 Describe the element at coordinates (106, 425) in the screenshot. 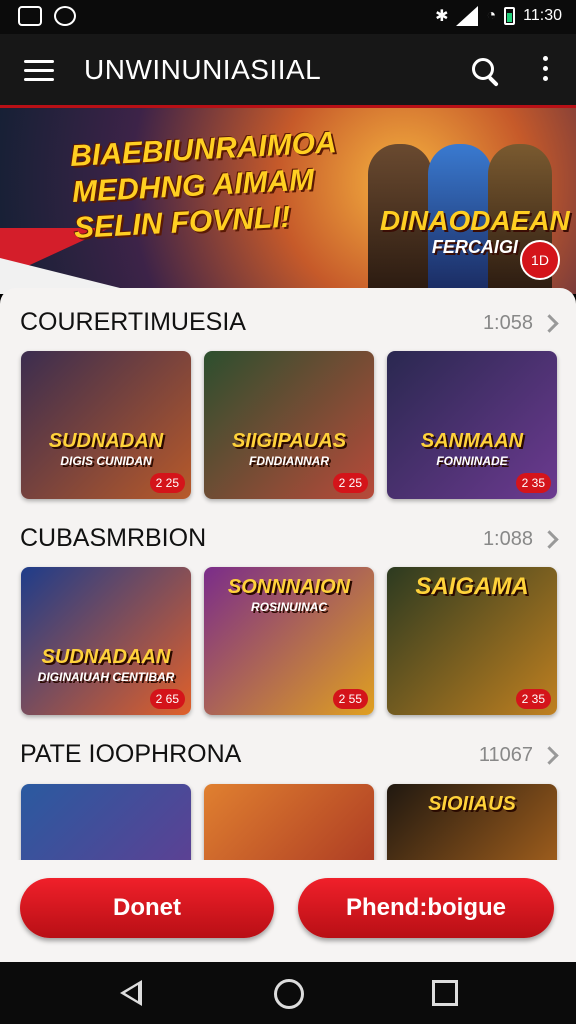

I see `game-card: SUDNADAN DIGIS CUNIDAN 2 25` at that location.